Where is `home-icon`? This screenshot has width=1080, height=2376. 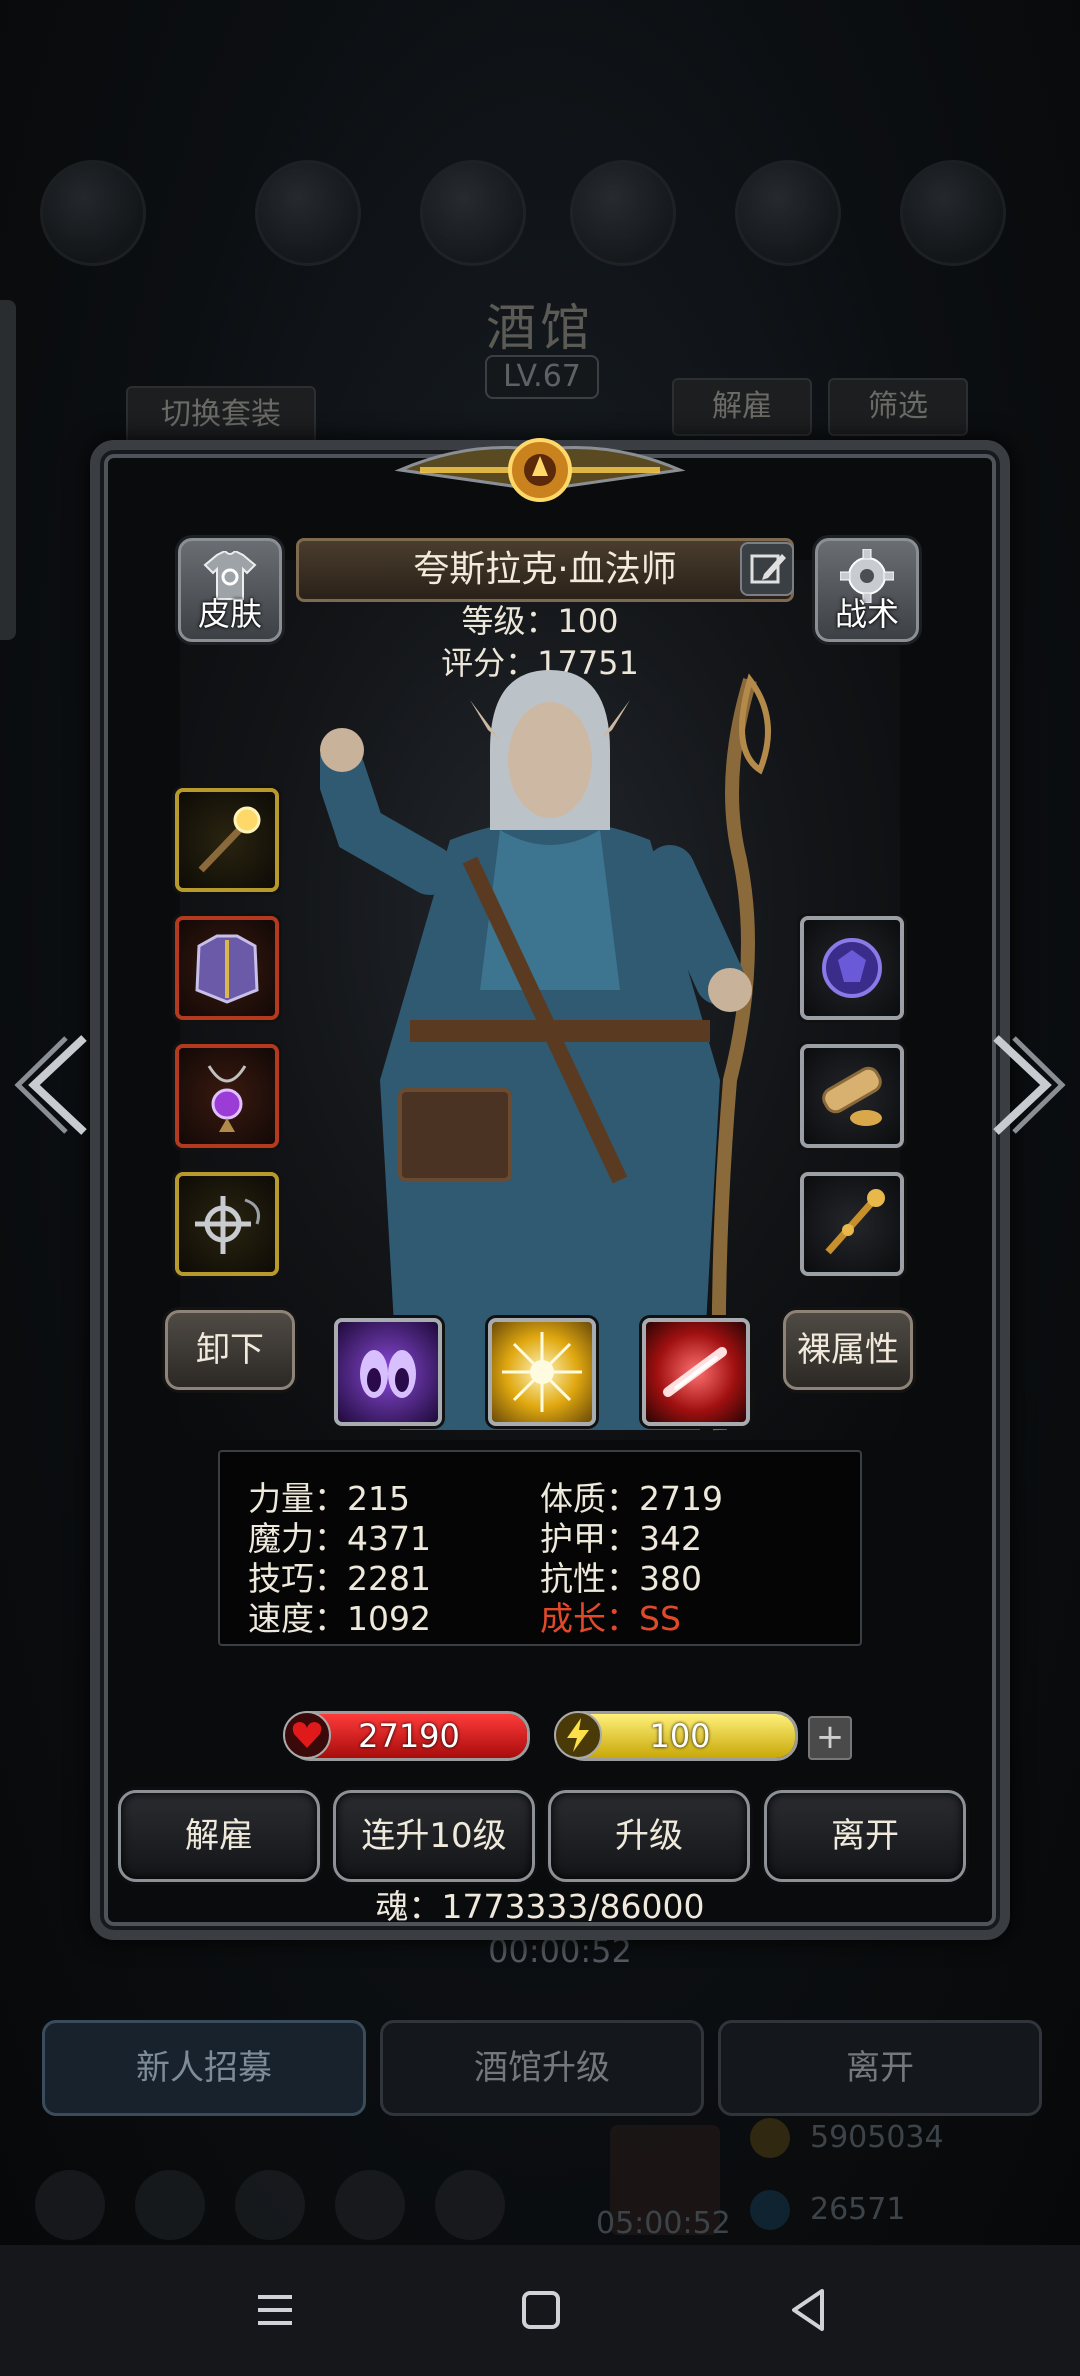
home-icon is located at coordinates (541, 2310).